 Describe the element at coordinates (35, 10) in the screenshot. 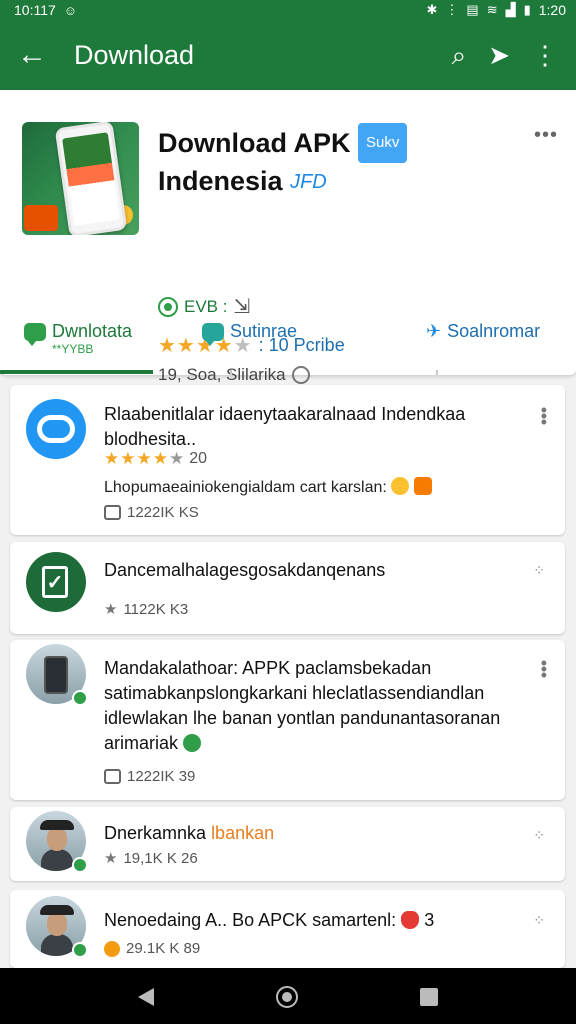

I see `status-time: 10:117` at that location.